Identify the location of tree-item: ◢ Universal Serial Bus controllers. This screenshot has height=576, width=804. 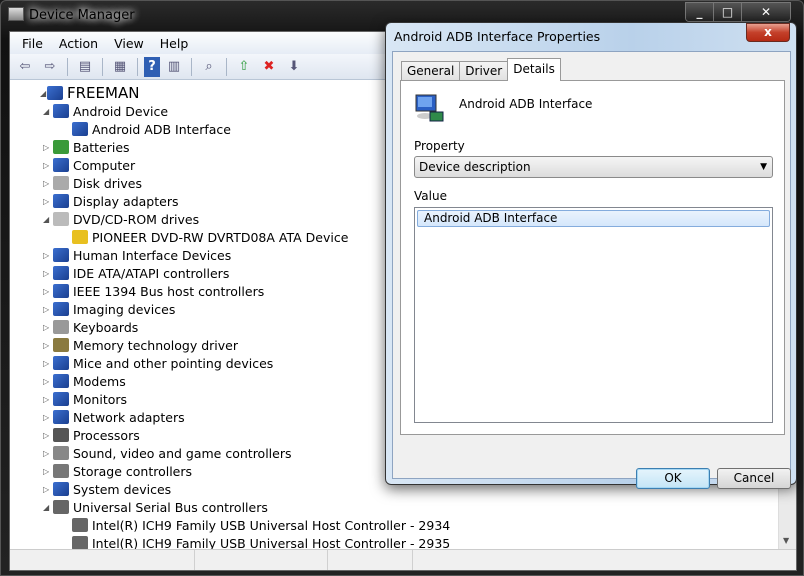
(155, 507).